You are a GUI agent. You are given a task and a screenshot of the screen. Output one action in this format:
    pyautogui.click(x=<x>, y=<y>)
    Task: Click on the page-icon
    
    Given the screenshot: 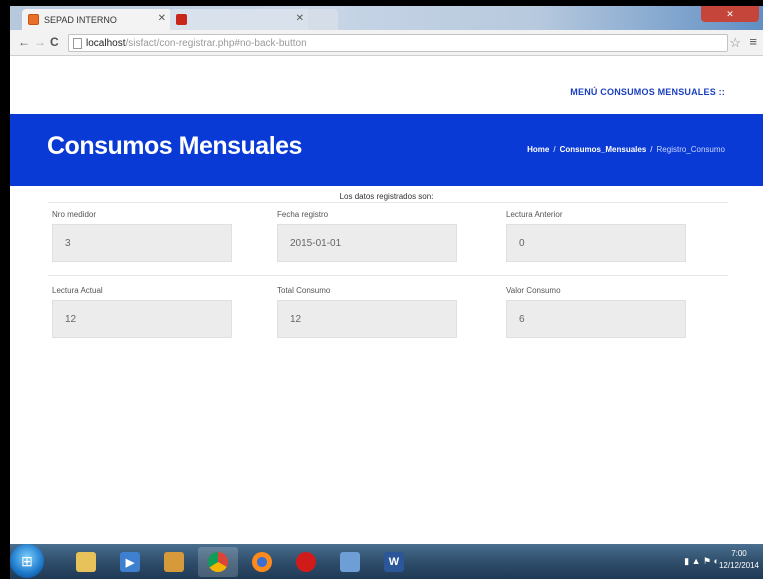 What is the action you would take?
    pyautogui.click(x=77, y=43)
    